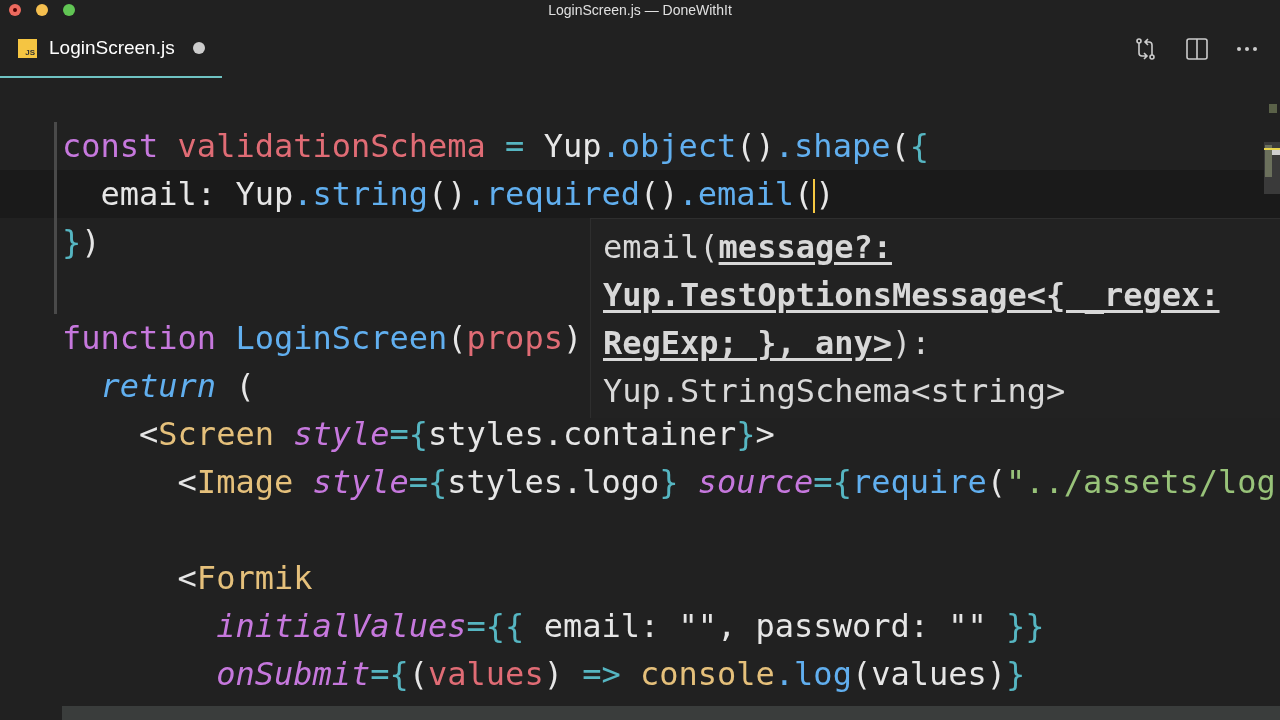 This screenshot has width=1280, height=720. What do you see at coordinates (15, 10) in the screenshot?
I see `close-button` at bounding box center [15, 10].